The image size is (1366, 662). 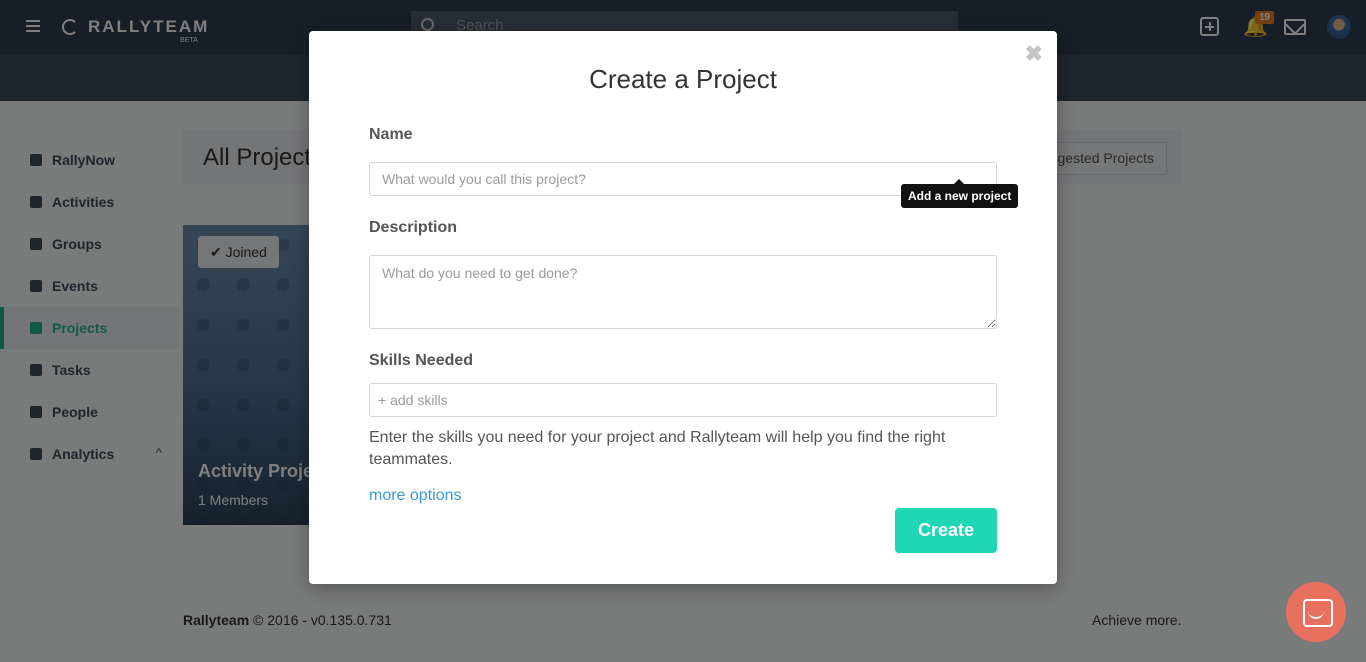 I want to click on project-description-textarea, so click(x=683, y=292).